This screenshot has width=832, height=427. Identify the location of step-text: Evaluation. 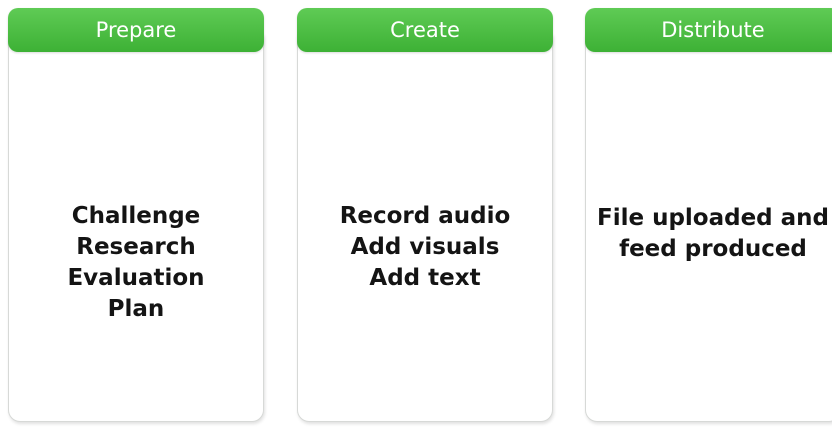
(136, 278).